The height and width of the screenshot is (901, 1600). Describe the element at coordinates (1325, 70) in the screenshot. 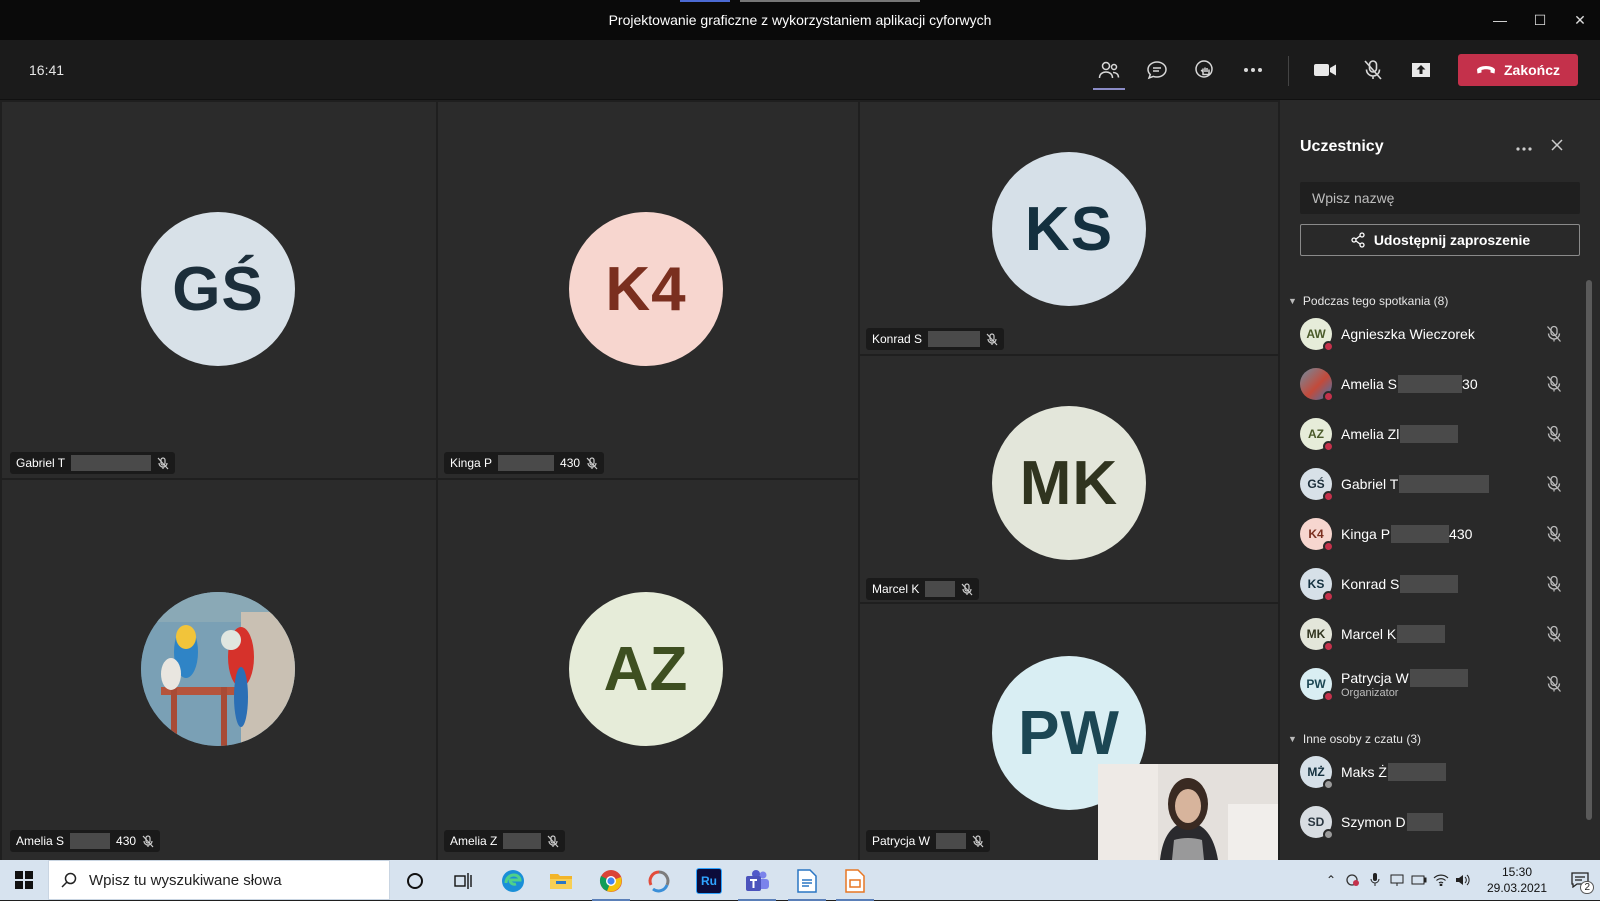

I see `camera-icon` at that location.